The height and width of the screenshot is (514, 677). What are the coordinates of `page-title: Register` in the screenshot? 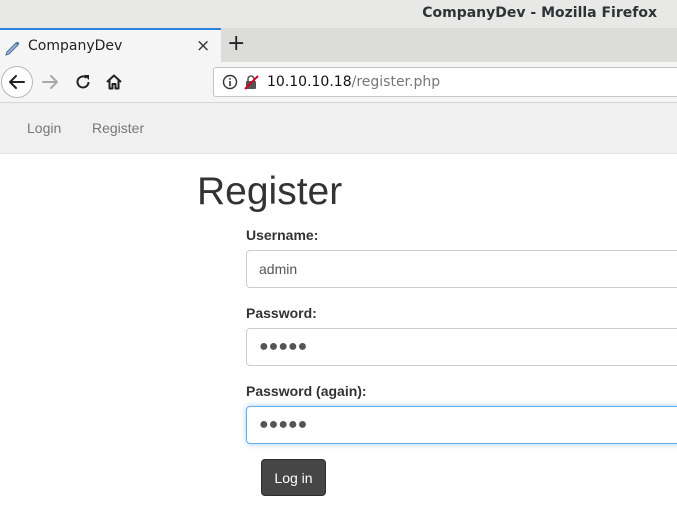 It's located at (270, 191).